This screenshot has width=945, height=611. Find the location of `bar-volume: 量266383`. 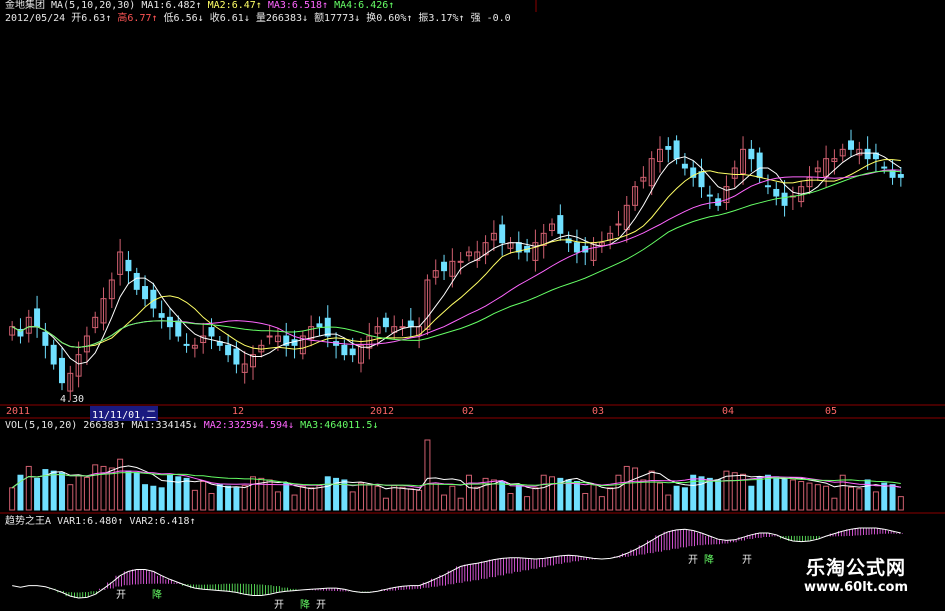

bar-volume: 量266383 is located at coordinates (278, 18).